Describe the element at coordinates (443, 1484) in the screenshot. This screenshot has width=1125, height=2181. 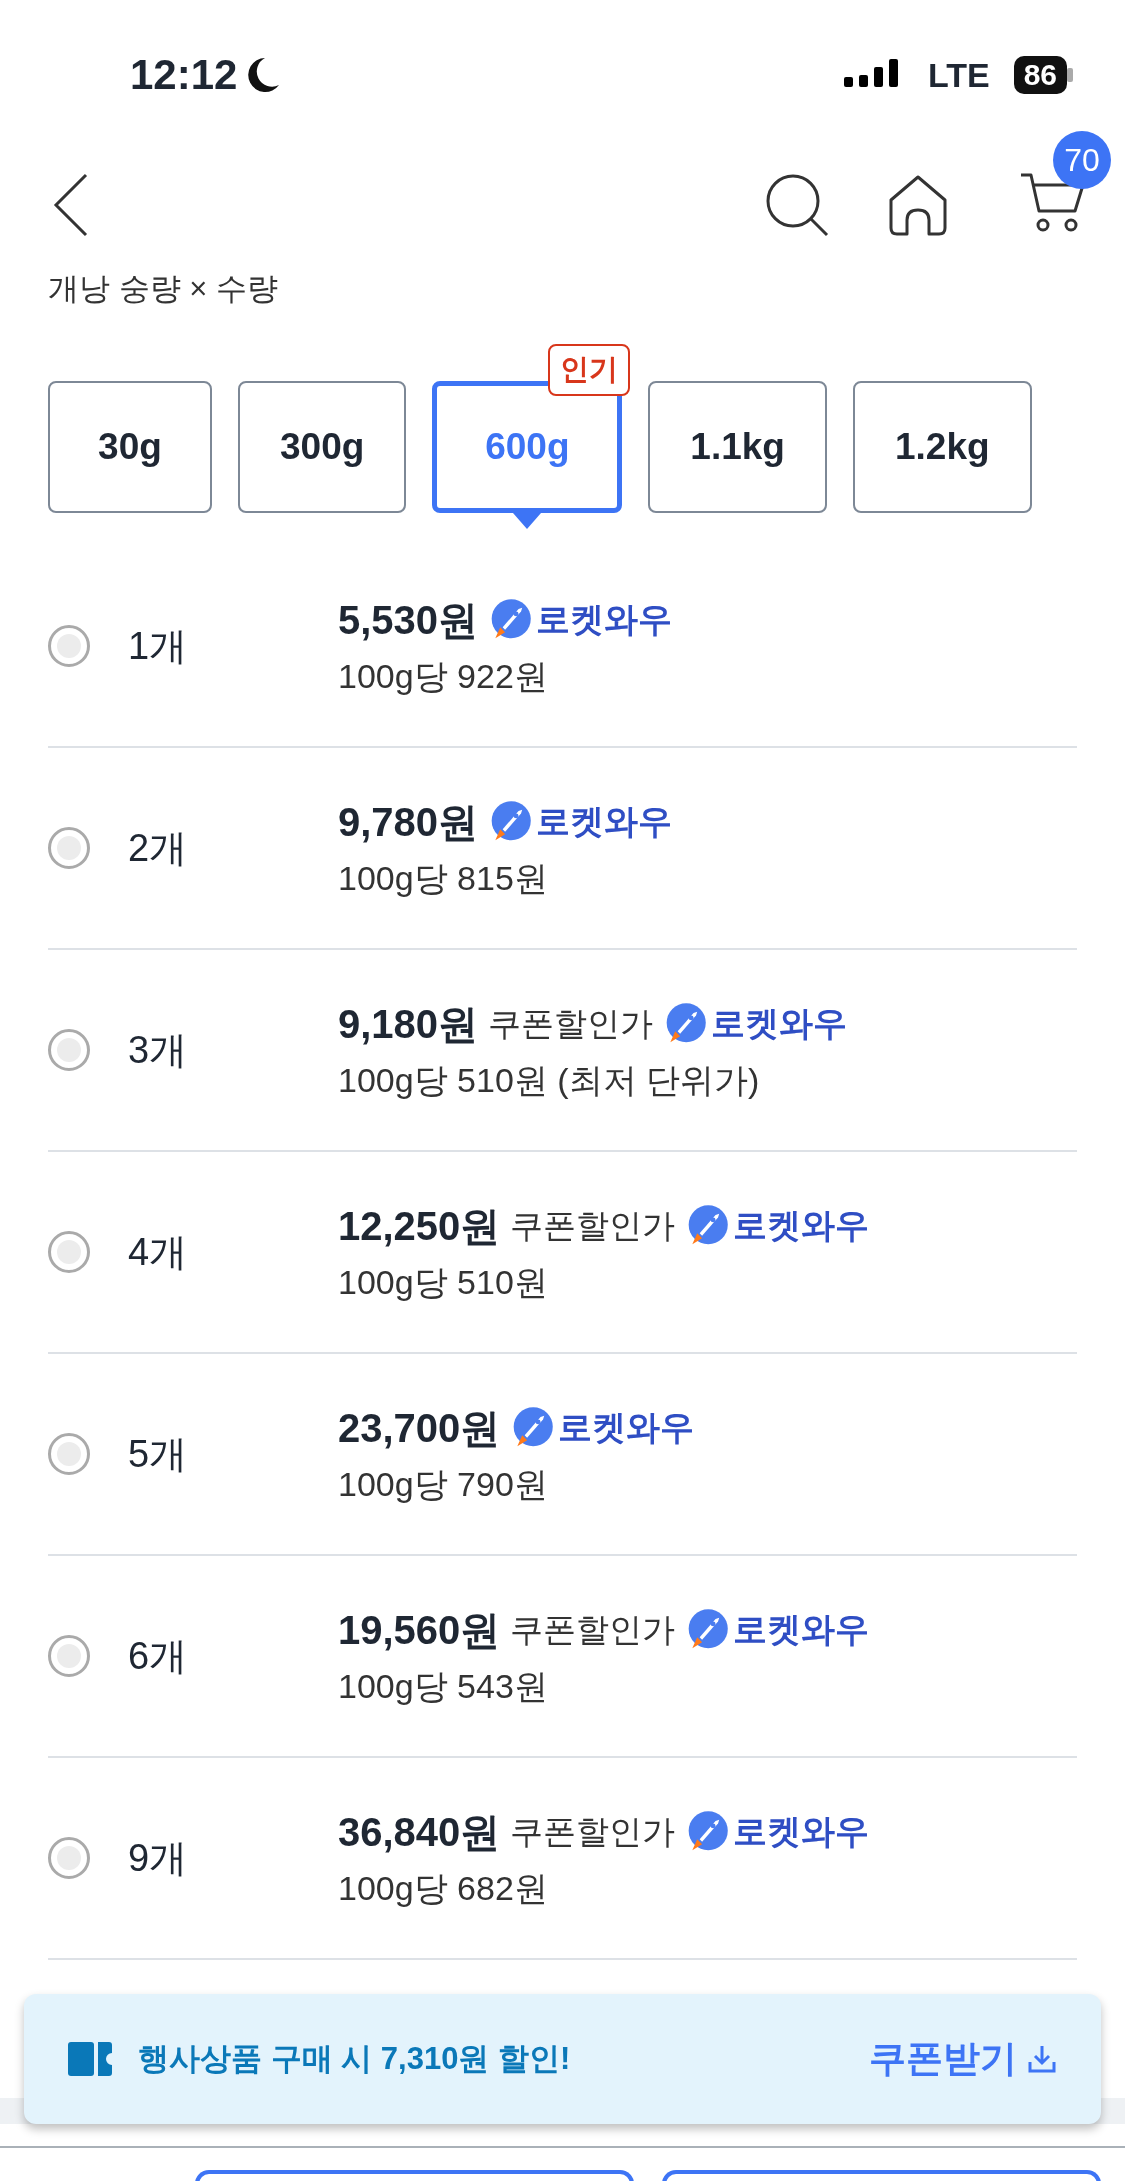
I see `unit-price: 100g당 790원` at that location.